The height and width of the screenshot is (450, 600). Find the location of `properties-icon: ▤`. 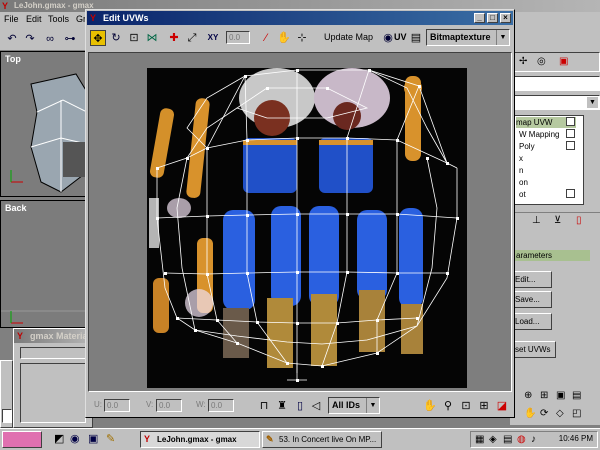

properties-icon: ▤ is located at coordinates (416, 38).